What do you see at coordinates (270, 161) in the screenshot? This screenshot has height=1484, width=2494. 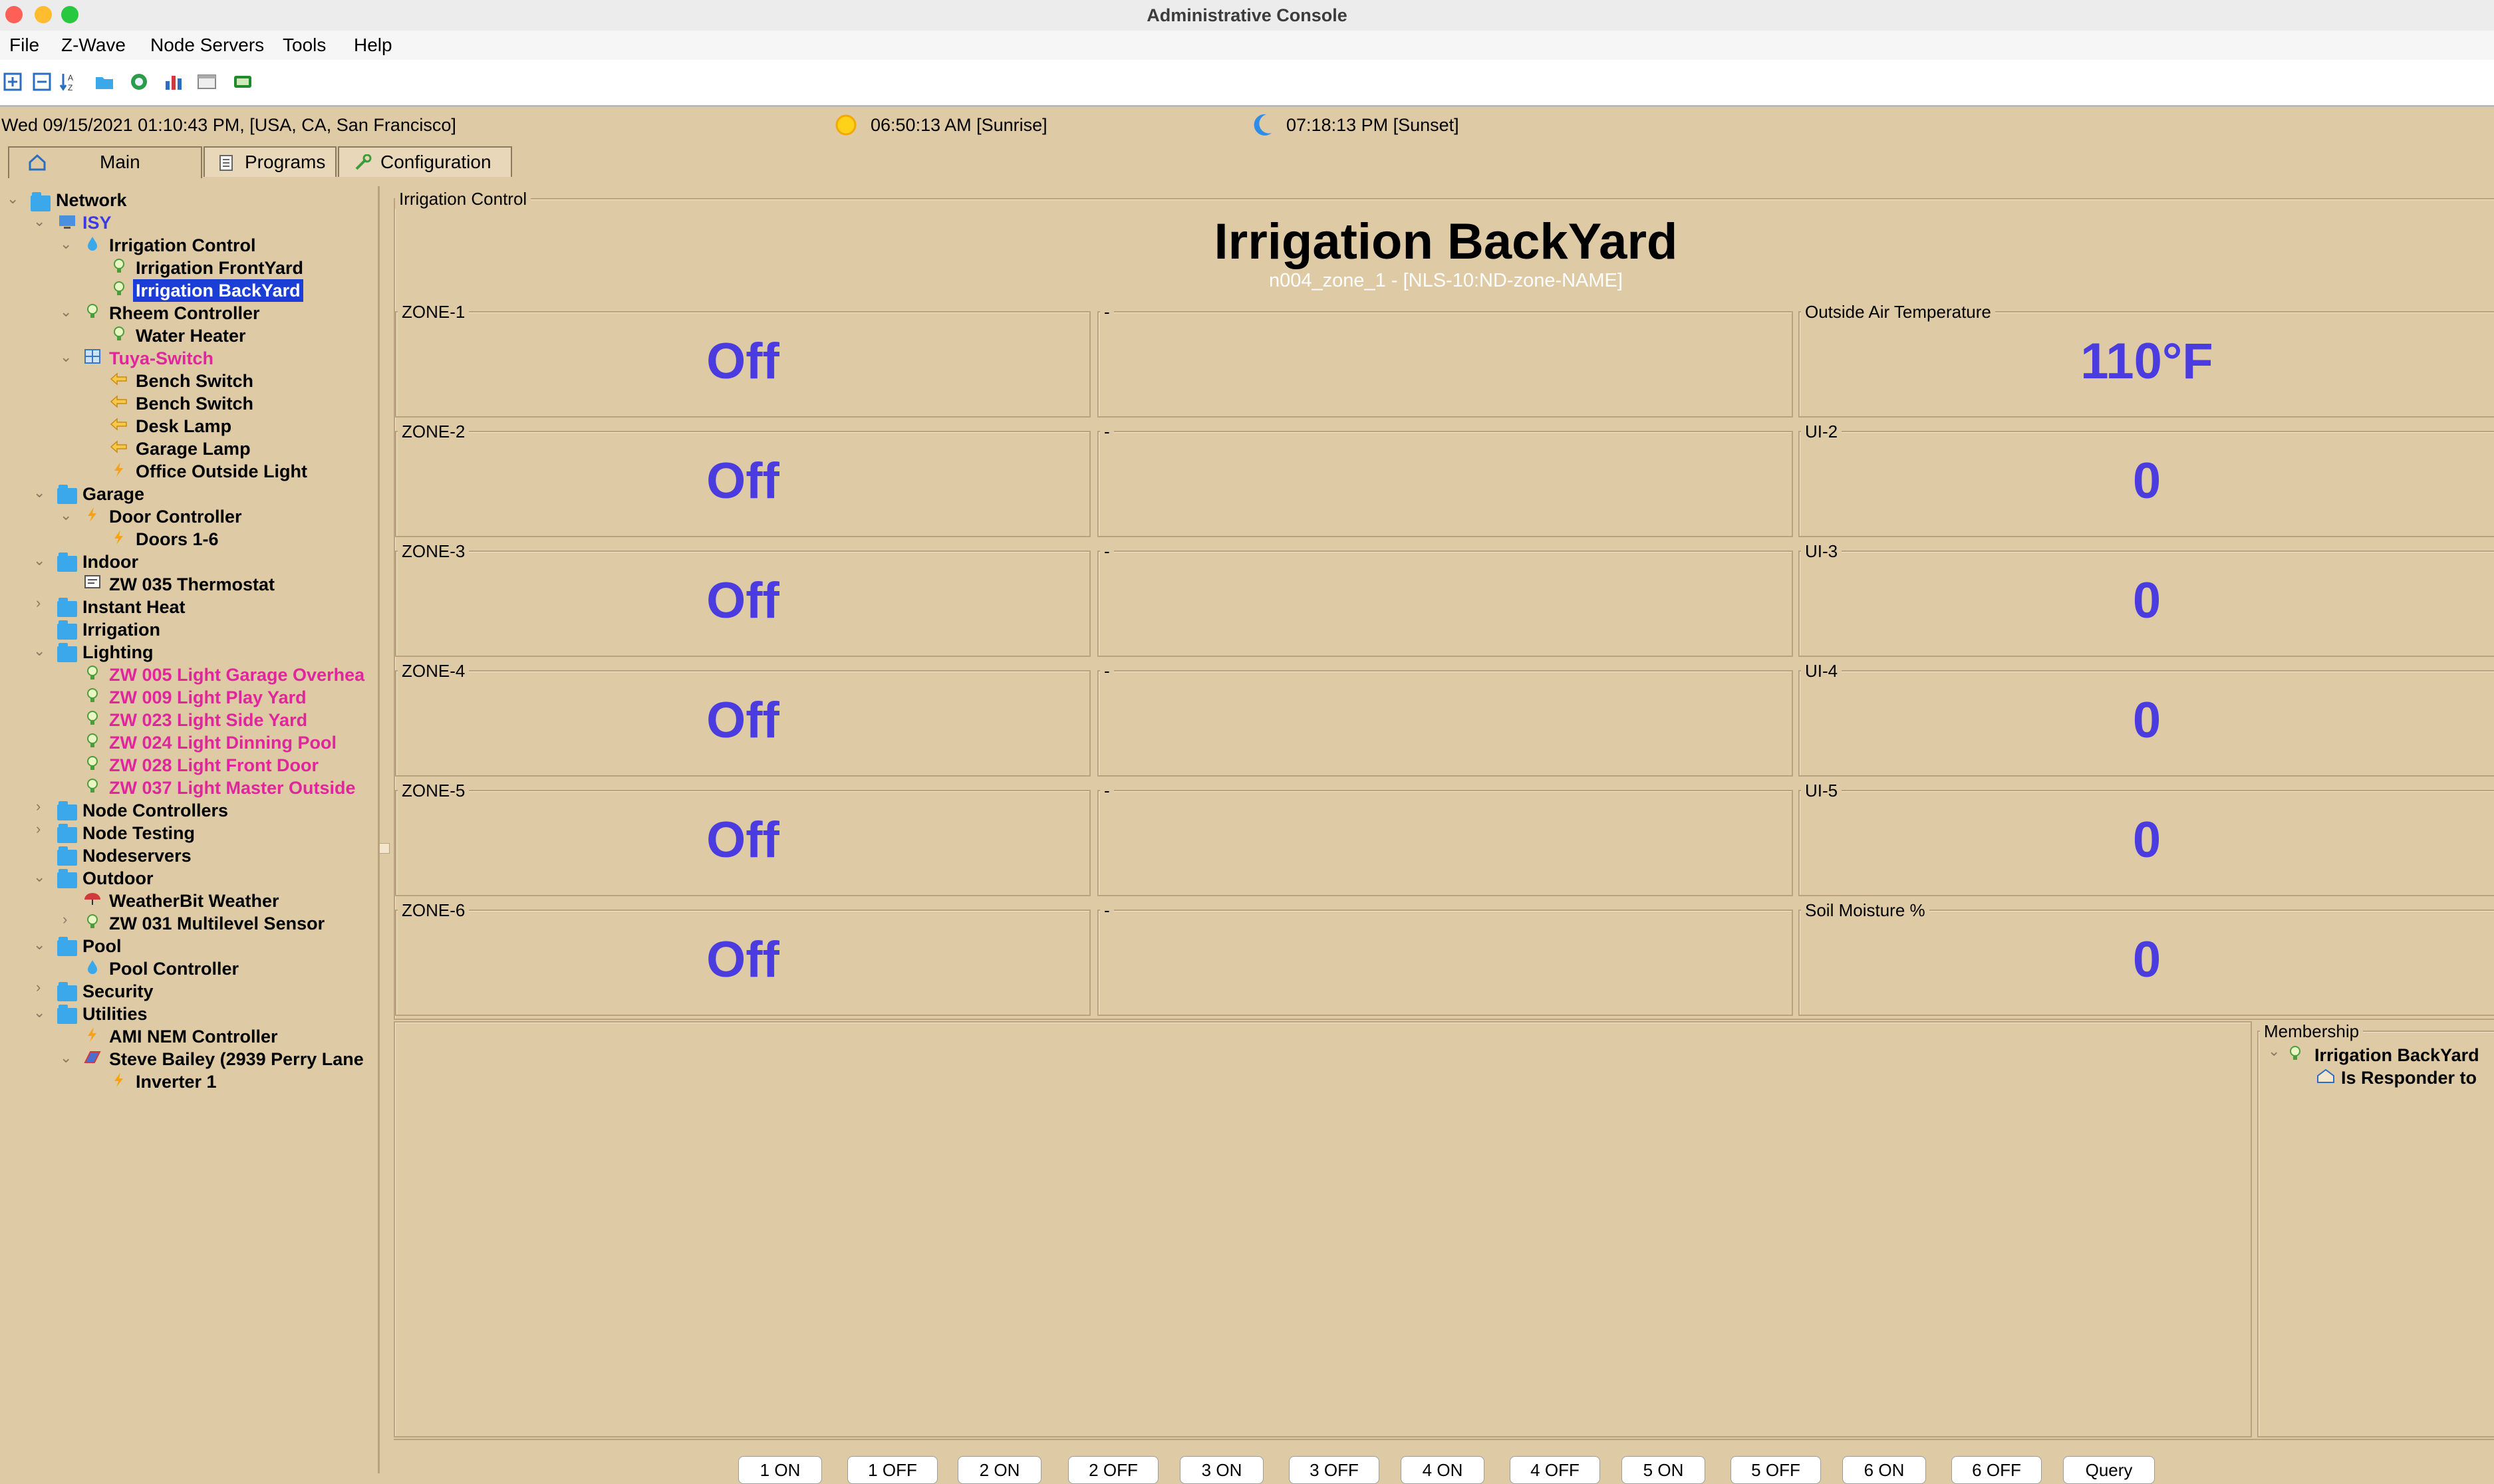 I see `tab-programs: Programs` at bounding box center [270, 161].